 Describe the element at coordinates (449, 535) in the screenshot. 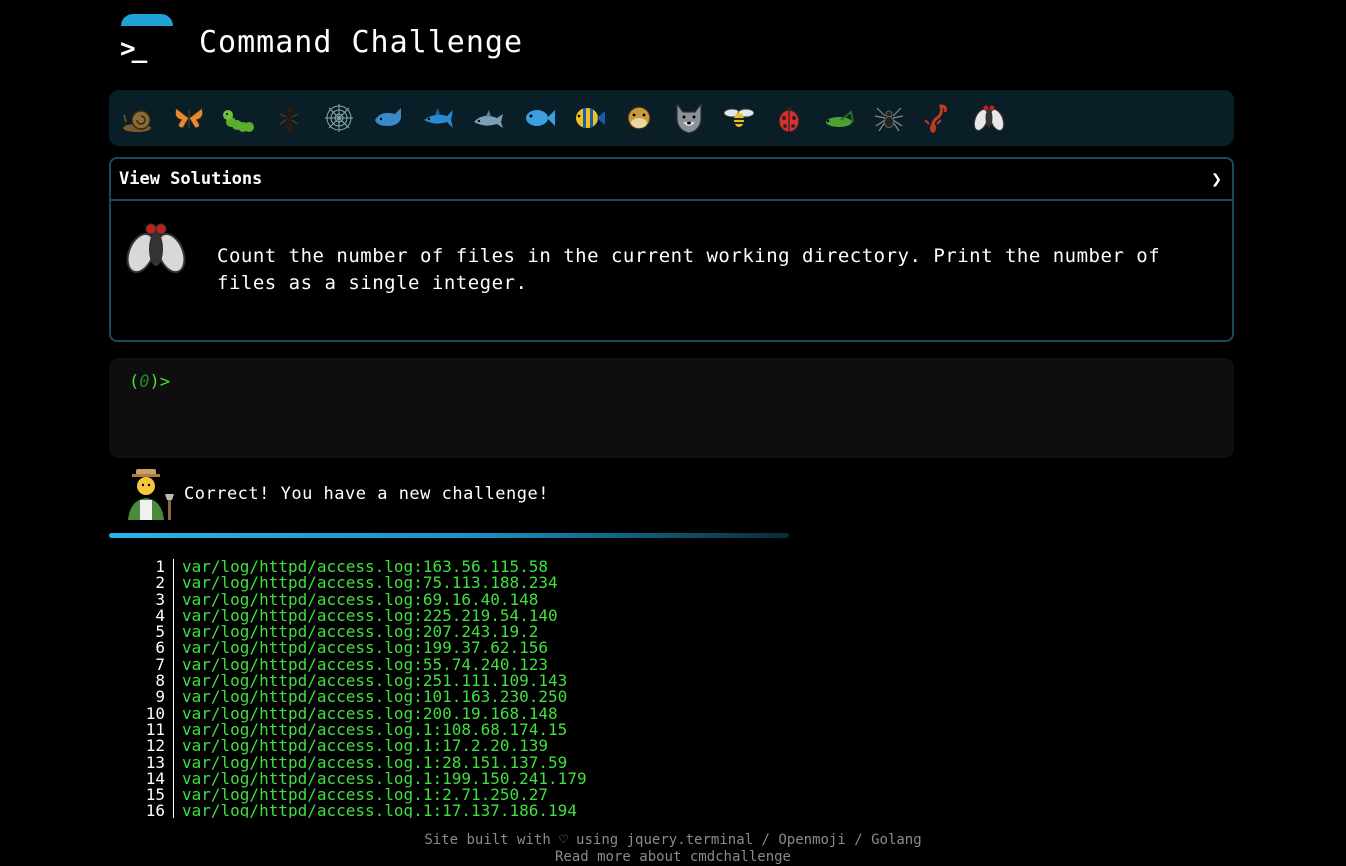

I see `progress-bar` at that location.